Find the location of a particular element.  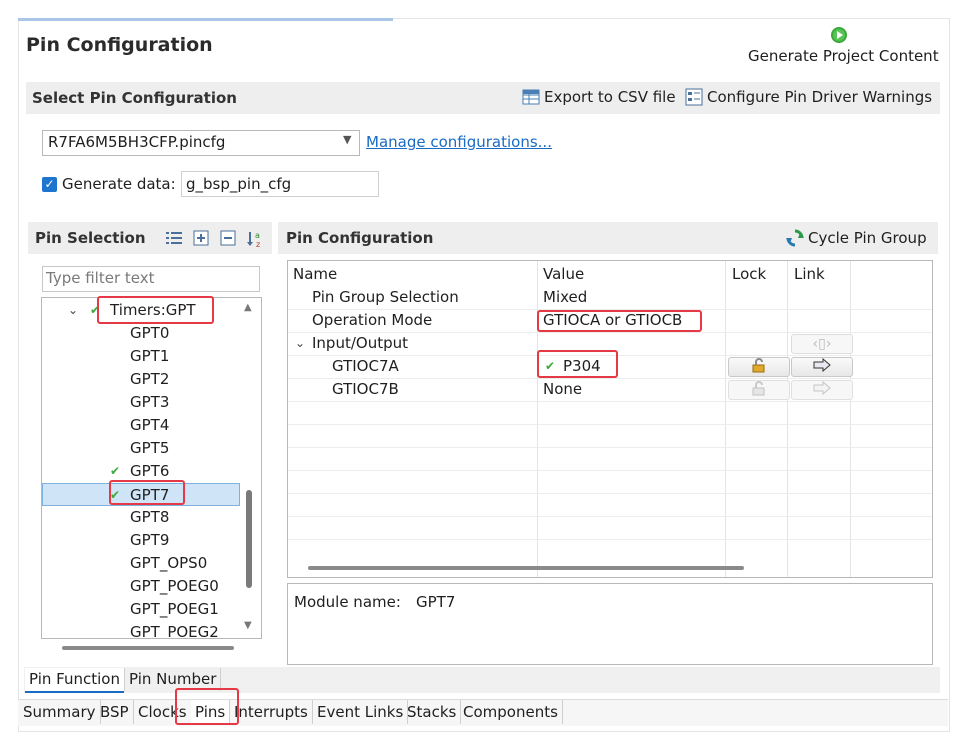

tab-bsp: BSP is located at coordinates (115, 712).